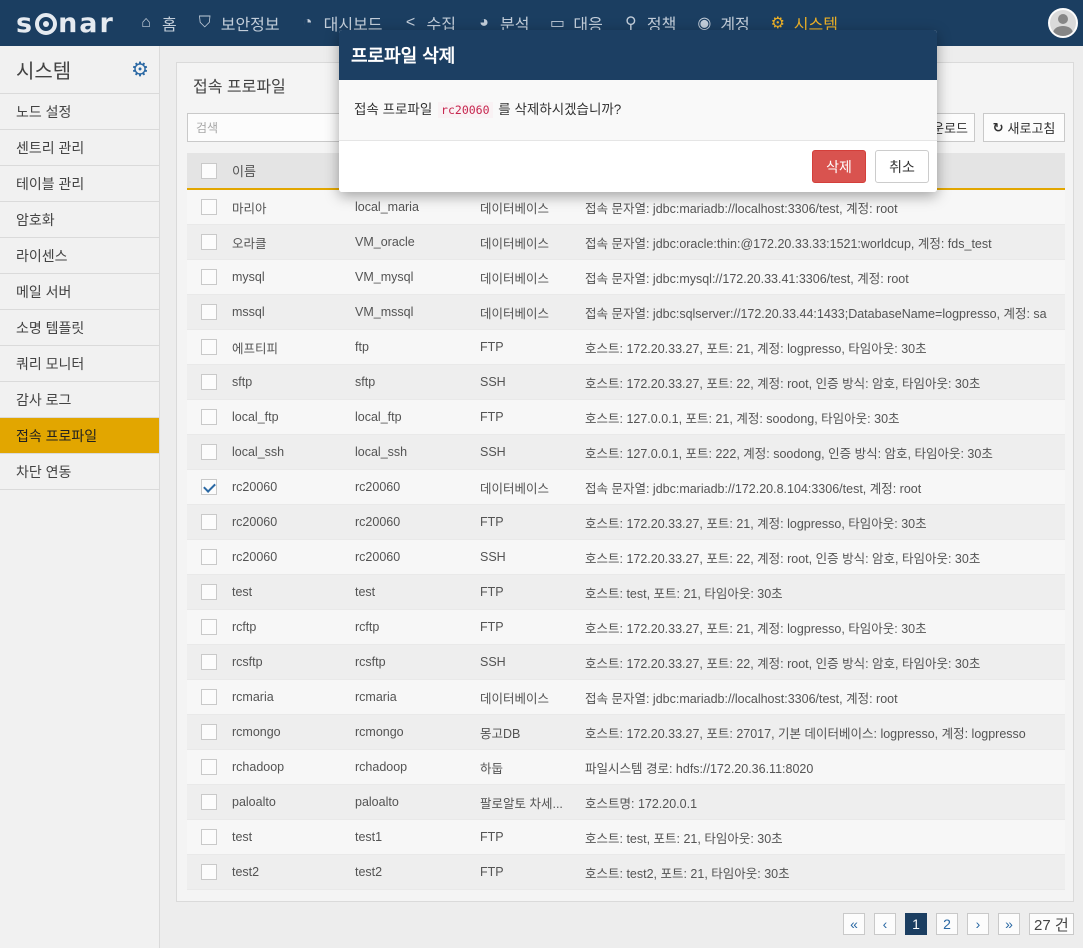  Describe the element at coordinates (393, 109) in the screenshot. I see `message-prefix: 접속 프로파일` at that location.